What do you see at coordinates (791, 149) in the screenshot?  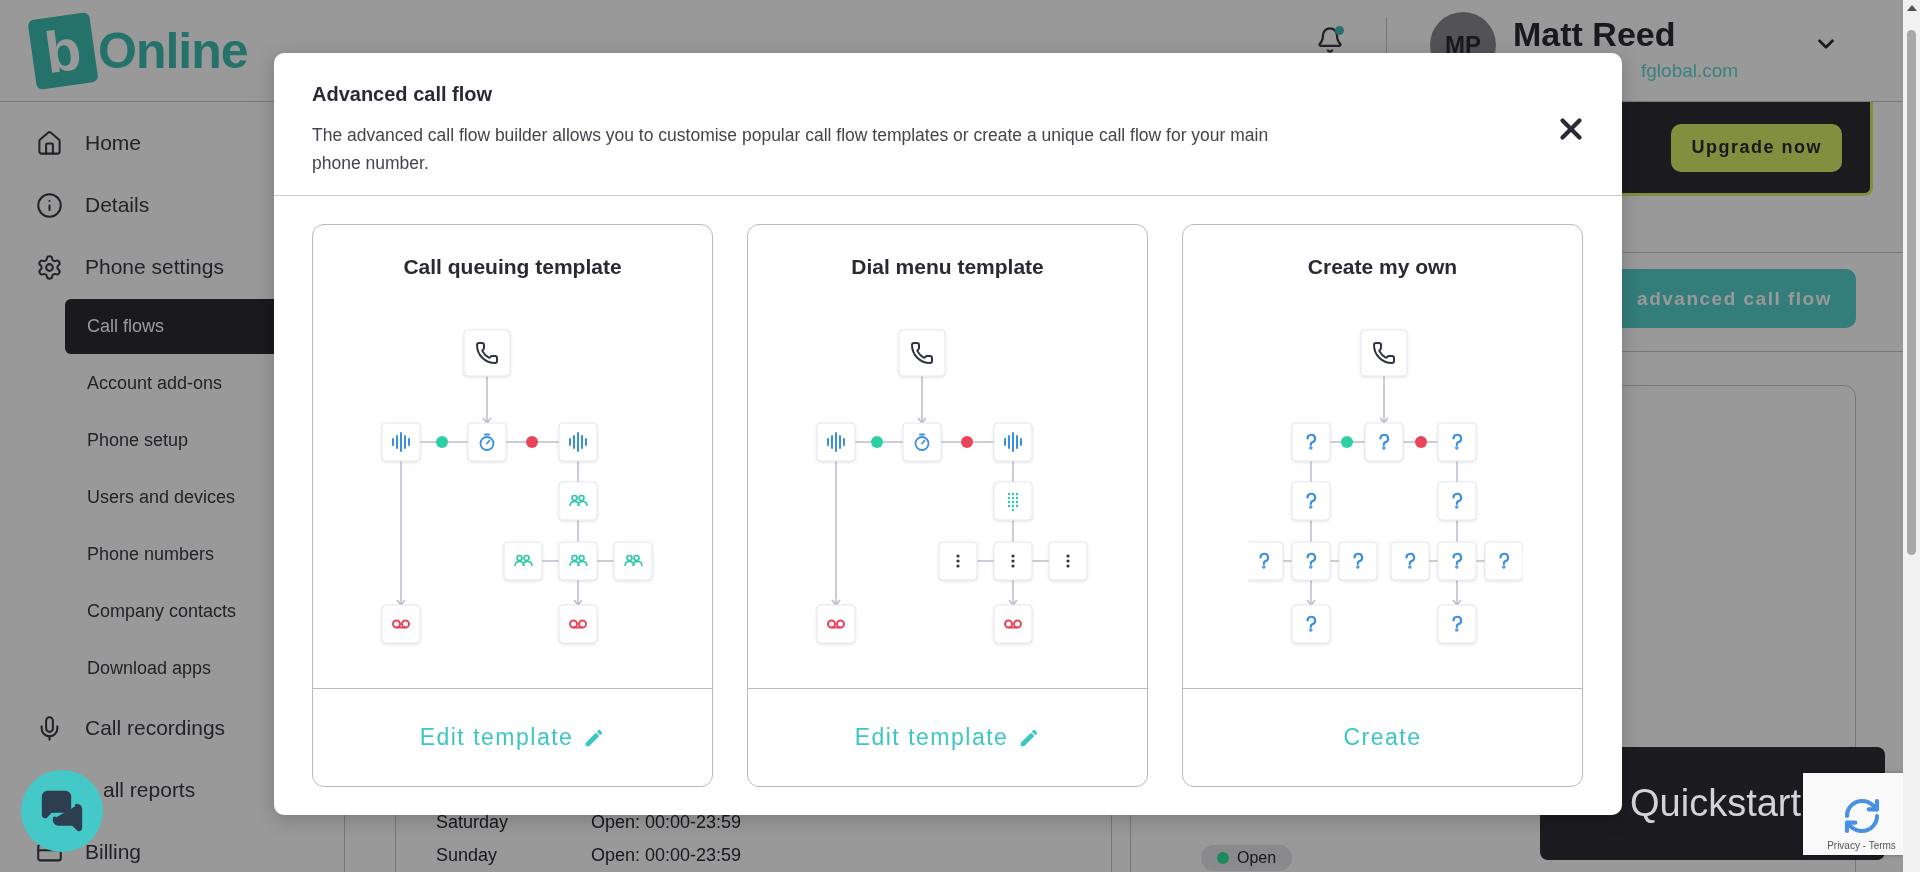 I see `modal-description: The advanced call flow builder allows you to customise popular call flow templates or create a unique call flow for your main phone number.` at bounding box center [791, 149].